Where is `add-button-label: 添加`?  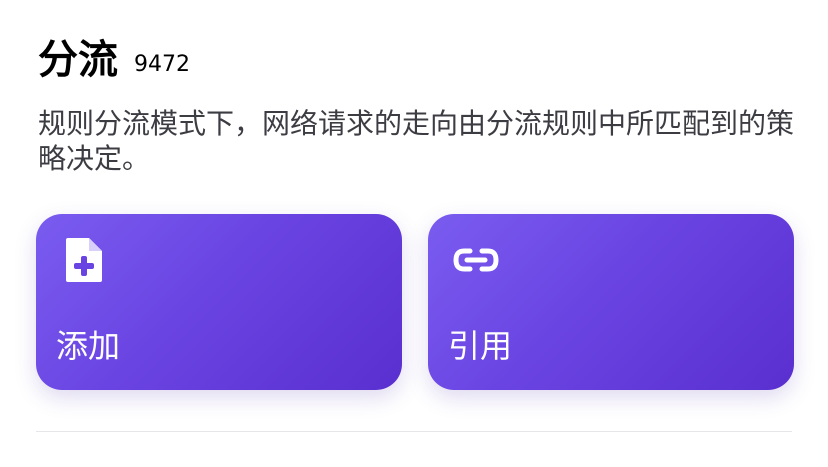 add-button-label: 添加 is located at coordinates (88, 346).